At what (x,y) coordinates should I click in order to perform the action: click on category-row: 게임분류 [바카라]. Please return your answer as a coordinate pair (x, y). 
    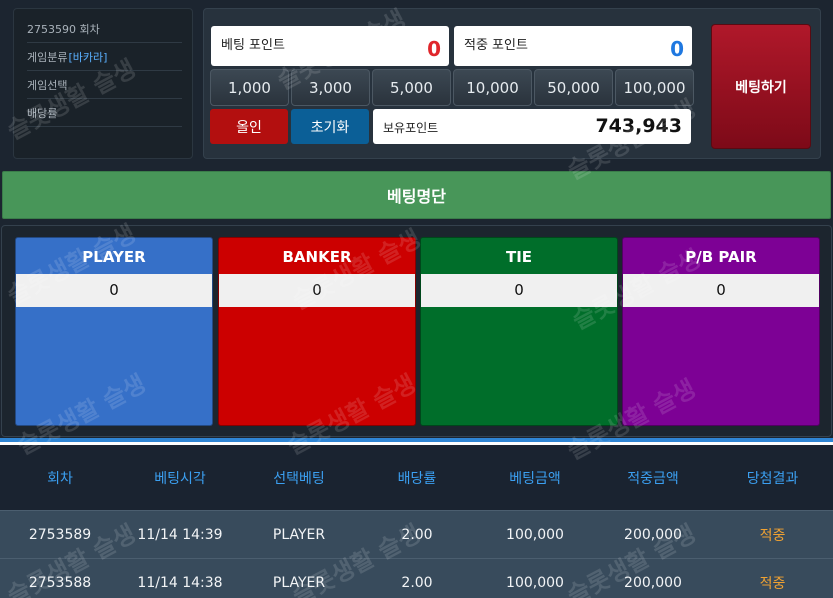
    Looking at the image, I should click on (104, 57).